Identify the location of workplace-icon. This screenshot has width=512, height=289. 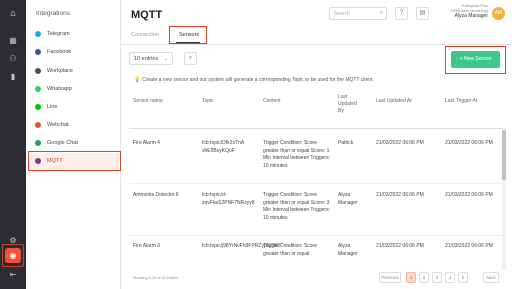
(38, 71).